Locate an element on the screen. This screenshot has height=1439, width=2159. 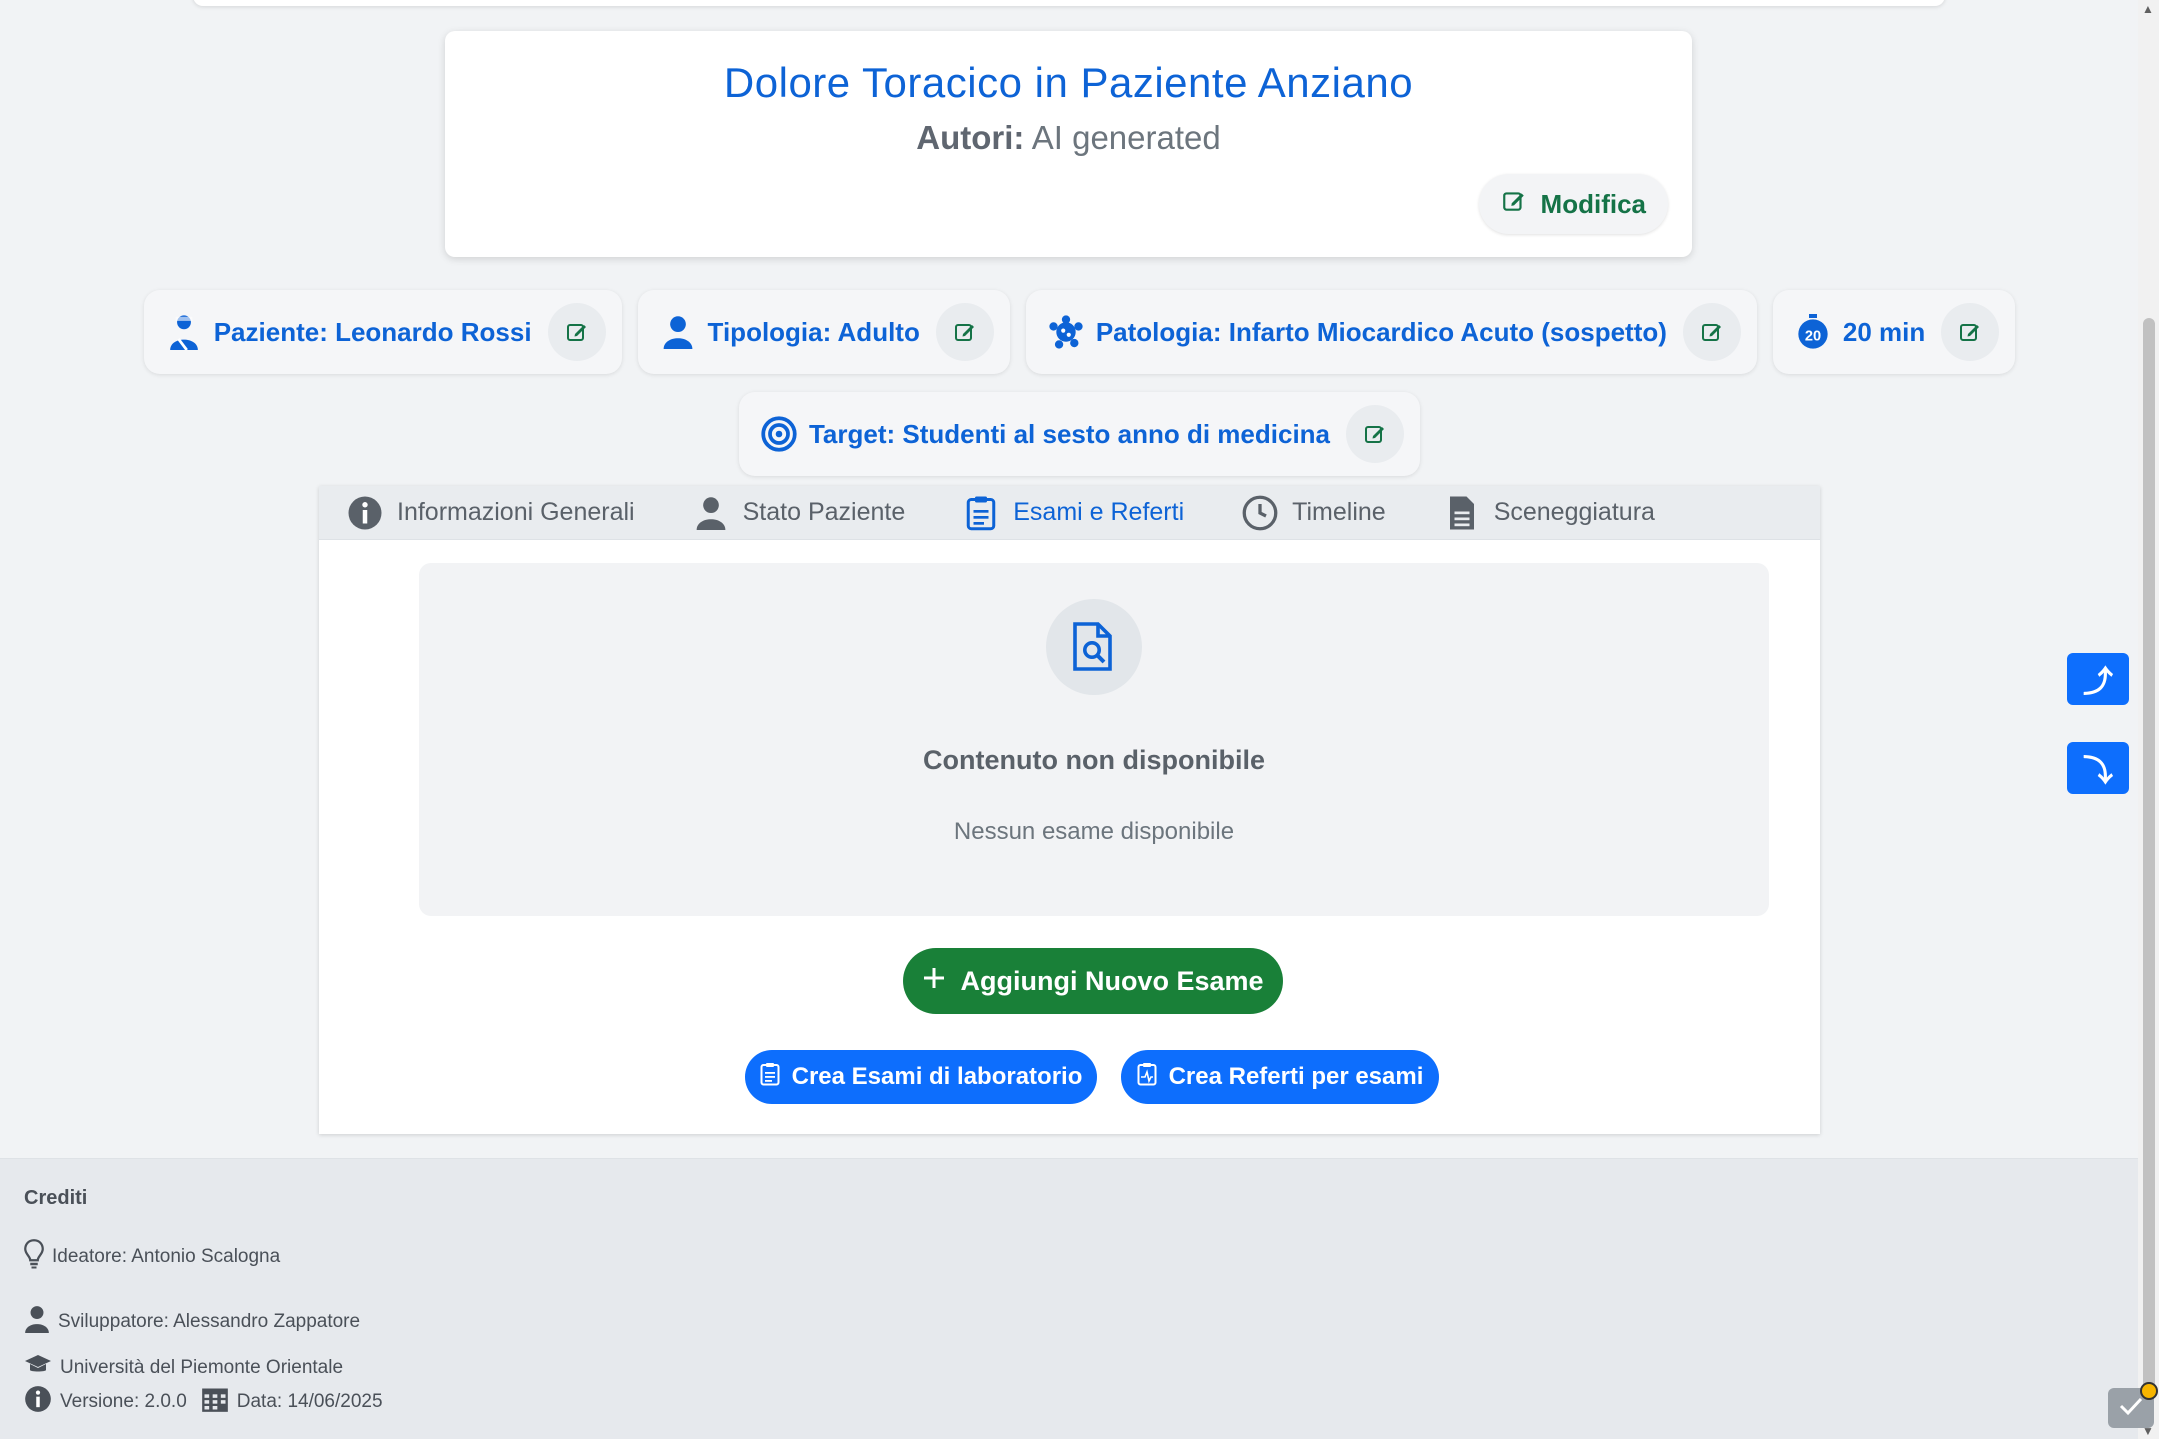
create-reports-label: Crea Referti per esami is located at coordinates (1296, 1076).